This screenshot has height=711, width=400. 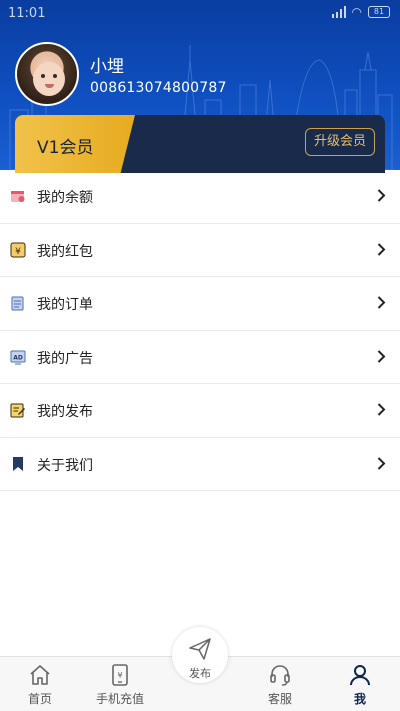 What do you see at coordinates (379, 12) in the screenshot?
I see `battery-icon: 81` at bounding box center [379, 12].